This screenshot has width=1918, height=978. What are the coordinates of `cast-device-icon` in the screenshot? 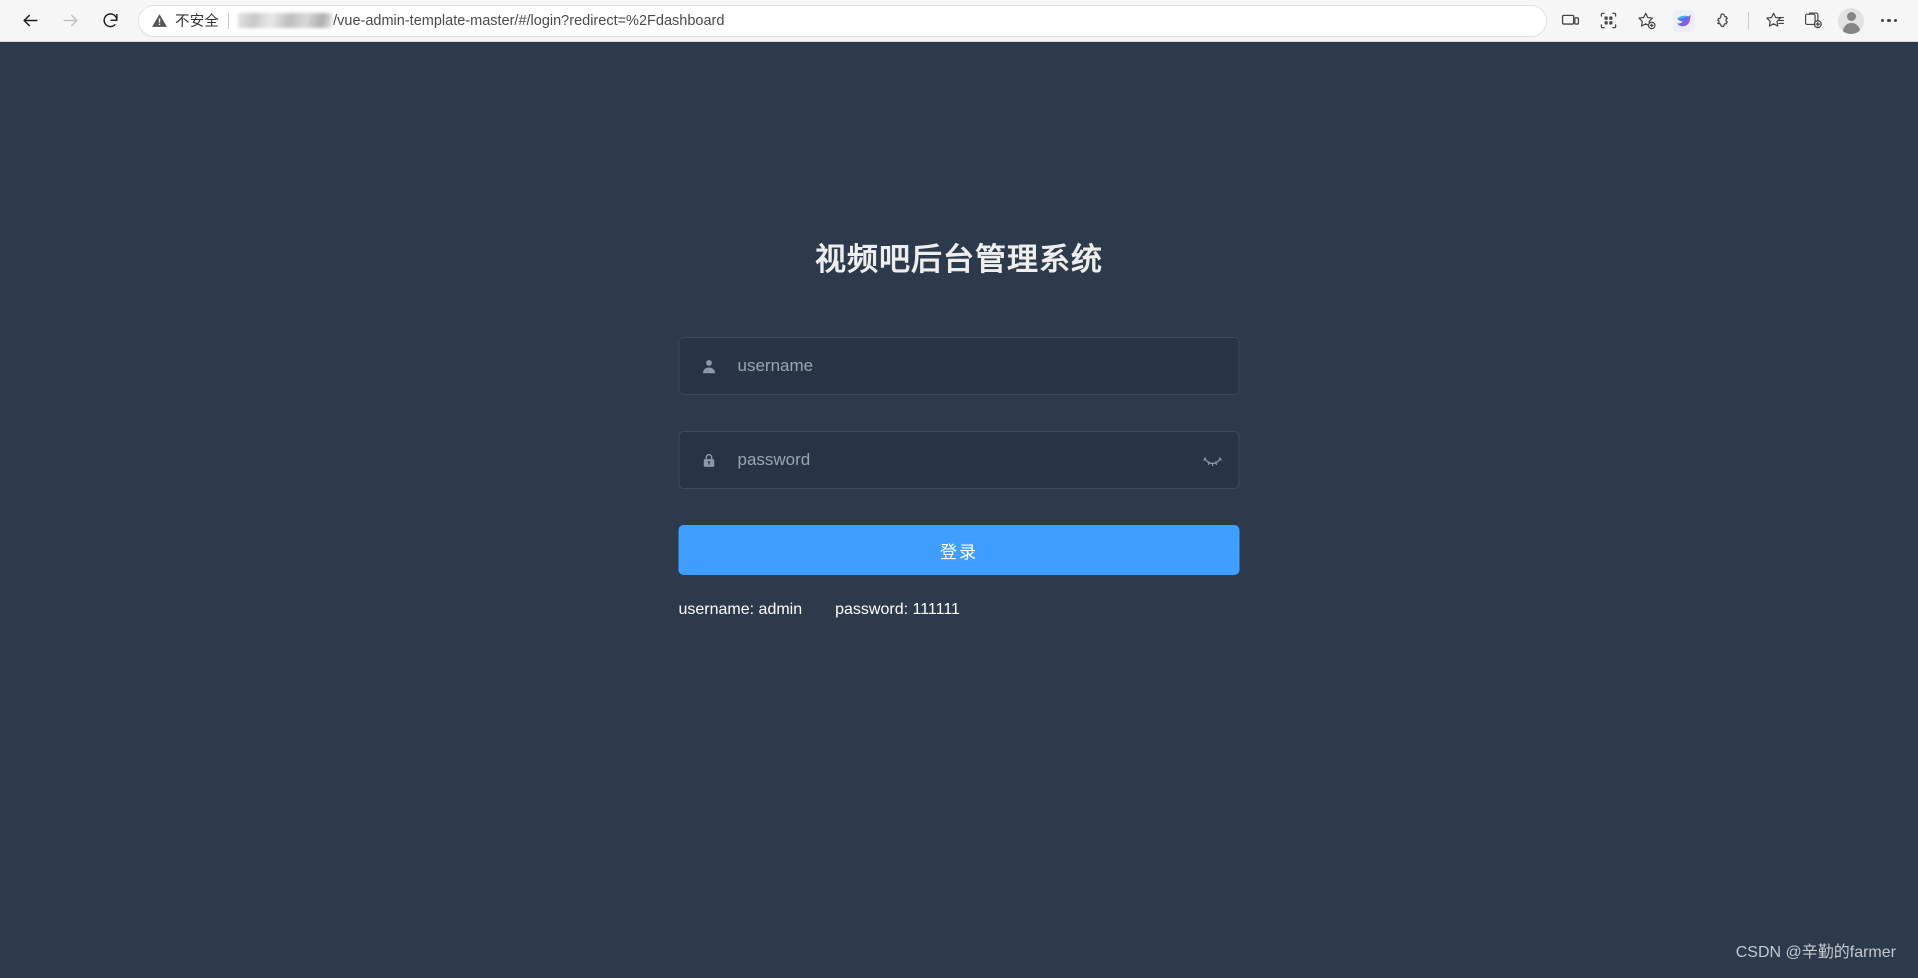 It's located at (1570, 21).